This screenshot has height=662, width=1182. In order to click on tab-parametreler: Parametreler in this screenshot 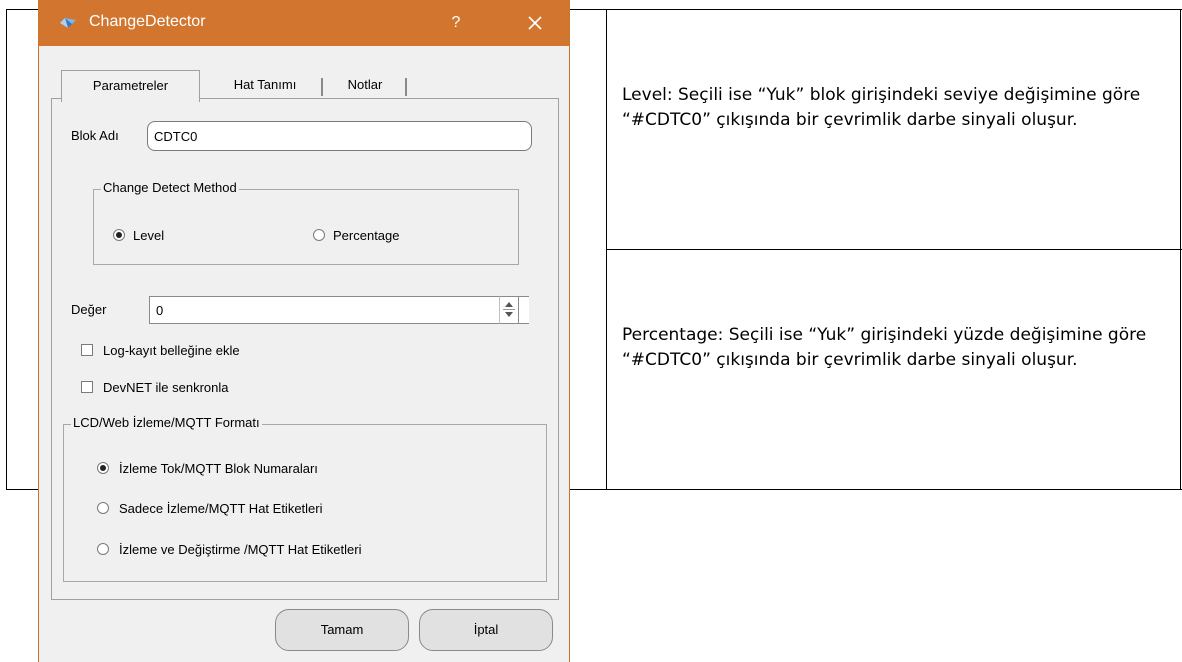, I will do `click(130, 86)`.